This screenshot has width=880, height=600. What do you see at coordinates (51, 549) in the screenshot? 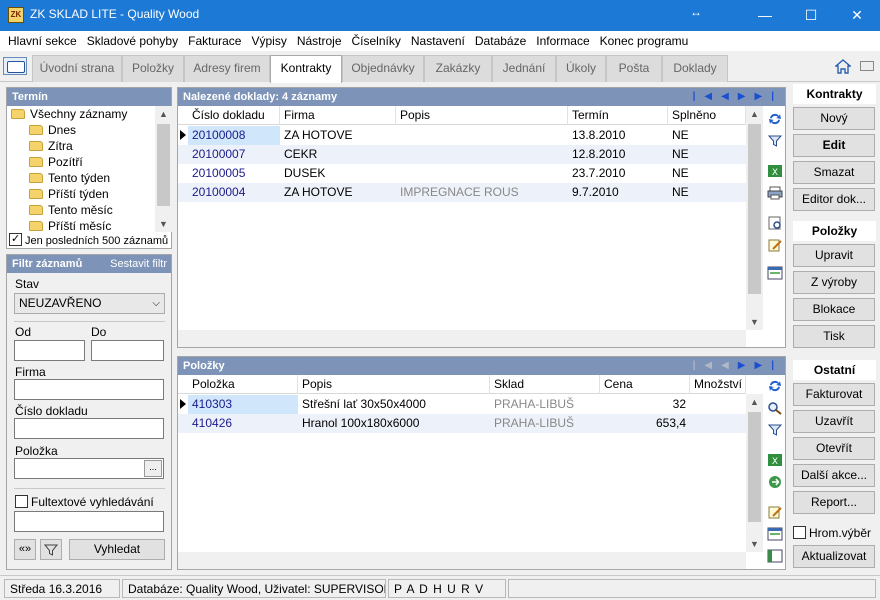
I see `filter-funnel-button` at bounding box center [51, 549].